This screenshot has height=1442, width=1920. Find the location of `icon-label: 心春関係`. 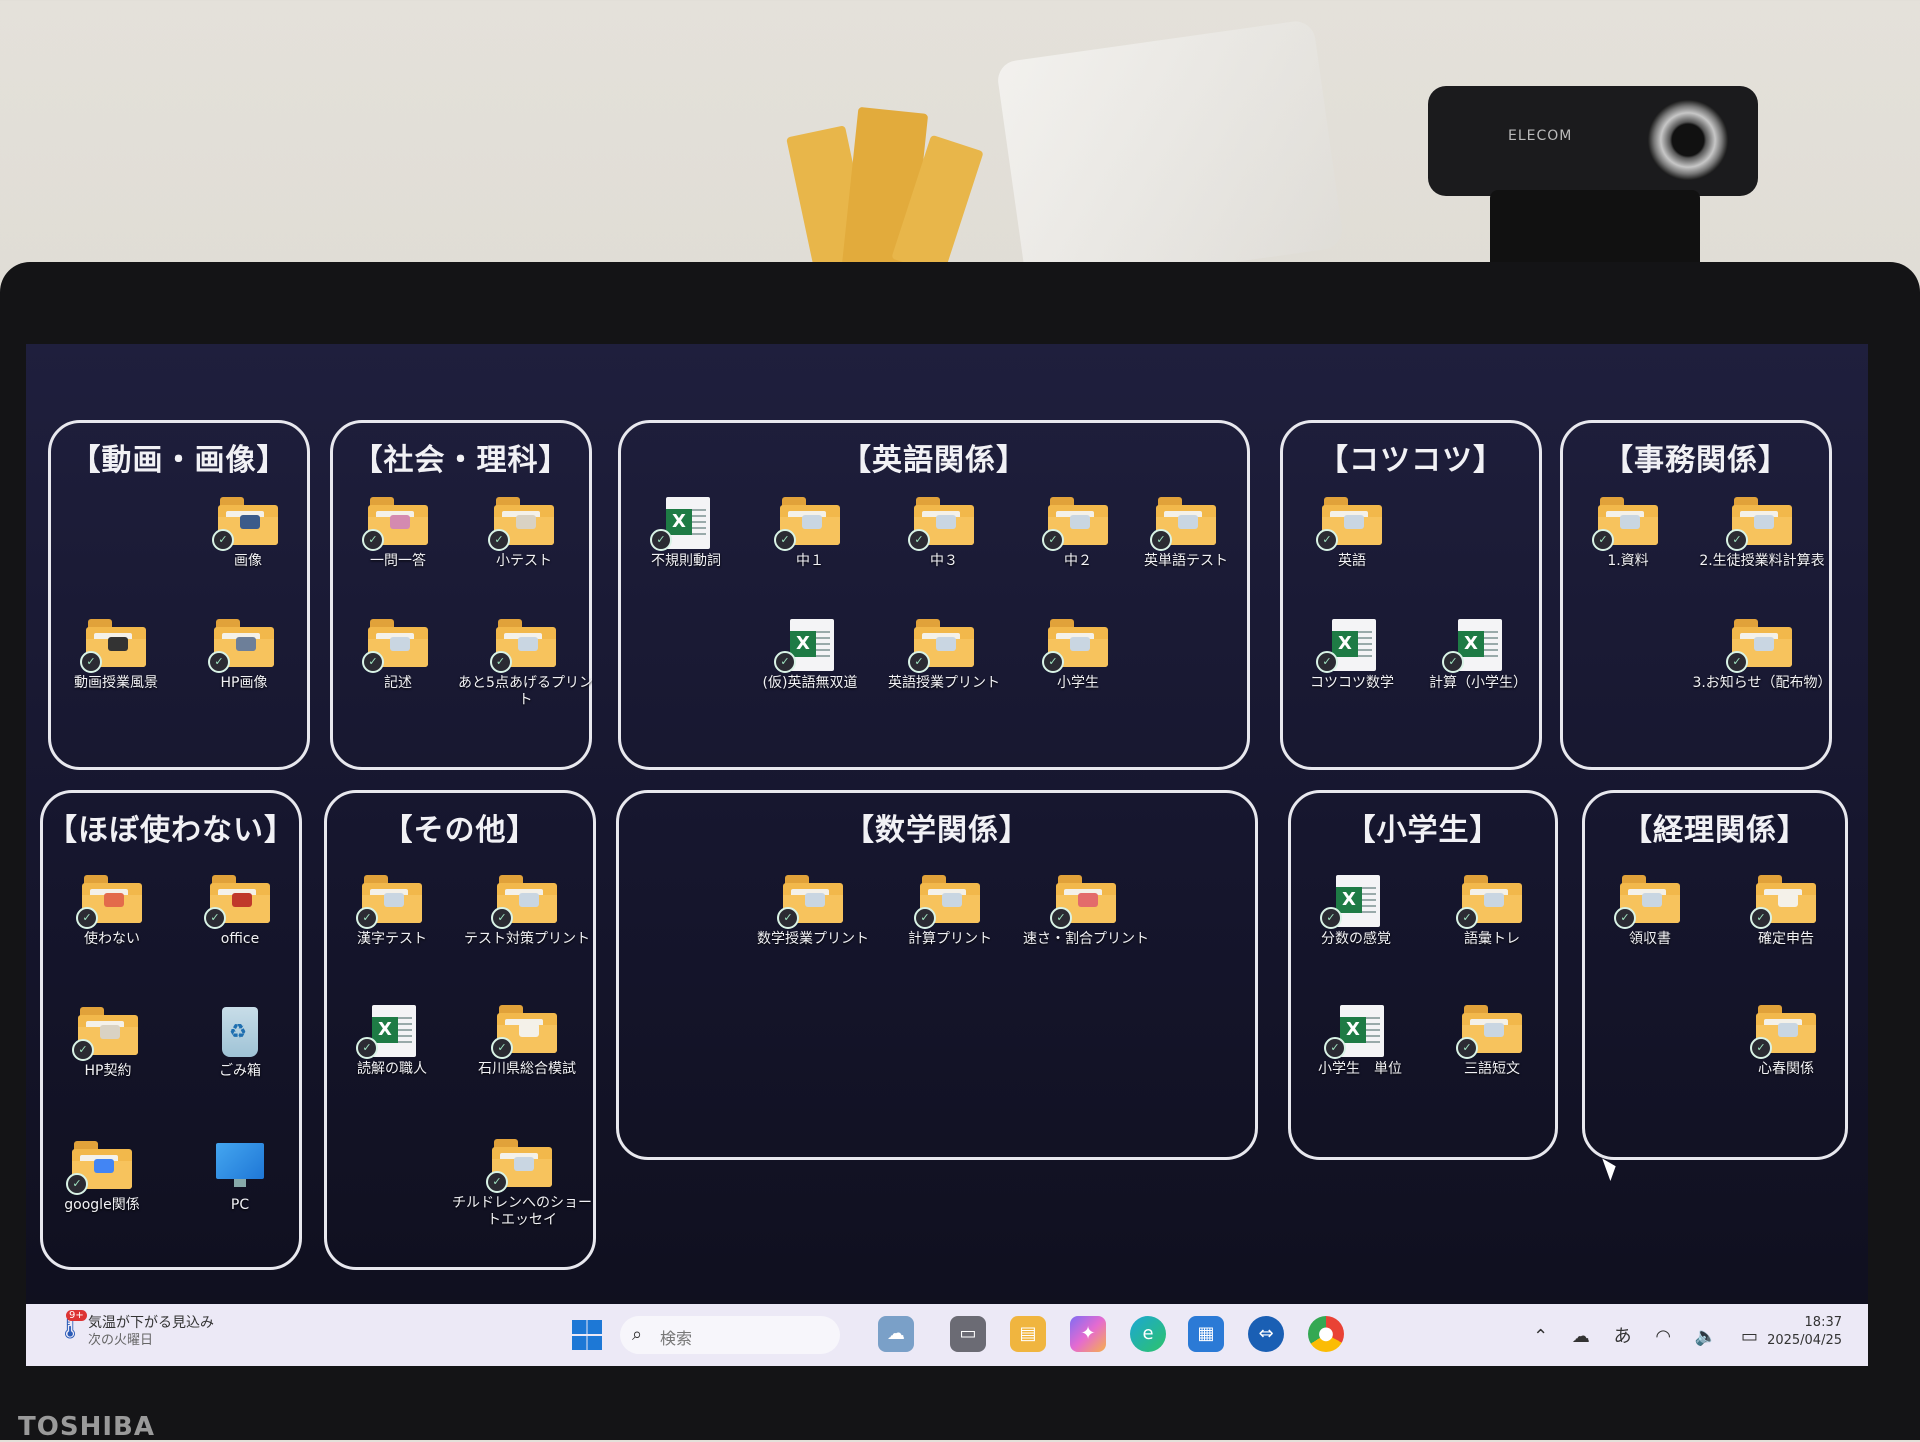

icon-label: 心春関係 is located at coordinates (1786, 1069).